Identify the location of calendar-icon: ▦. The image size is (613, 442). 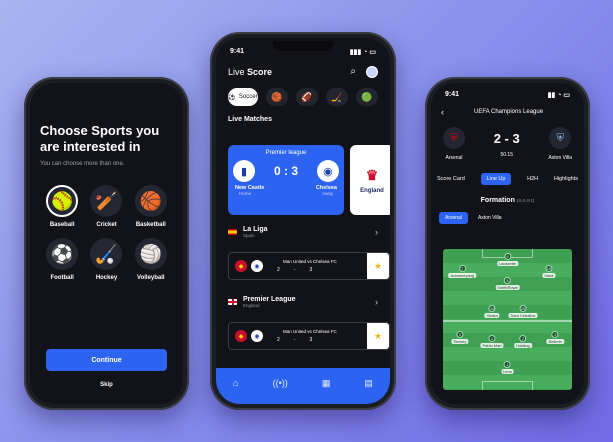
(326, 383).